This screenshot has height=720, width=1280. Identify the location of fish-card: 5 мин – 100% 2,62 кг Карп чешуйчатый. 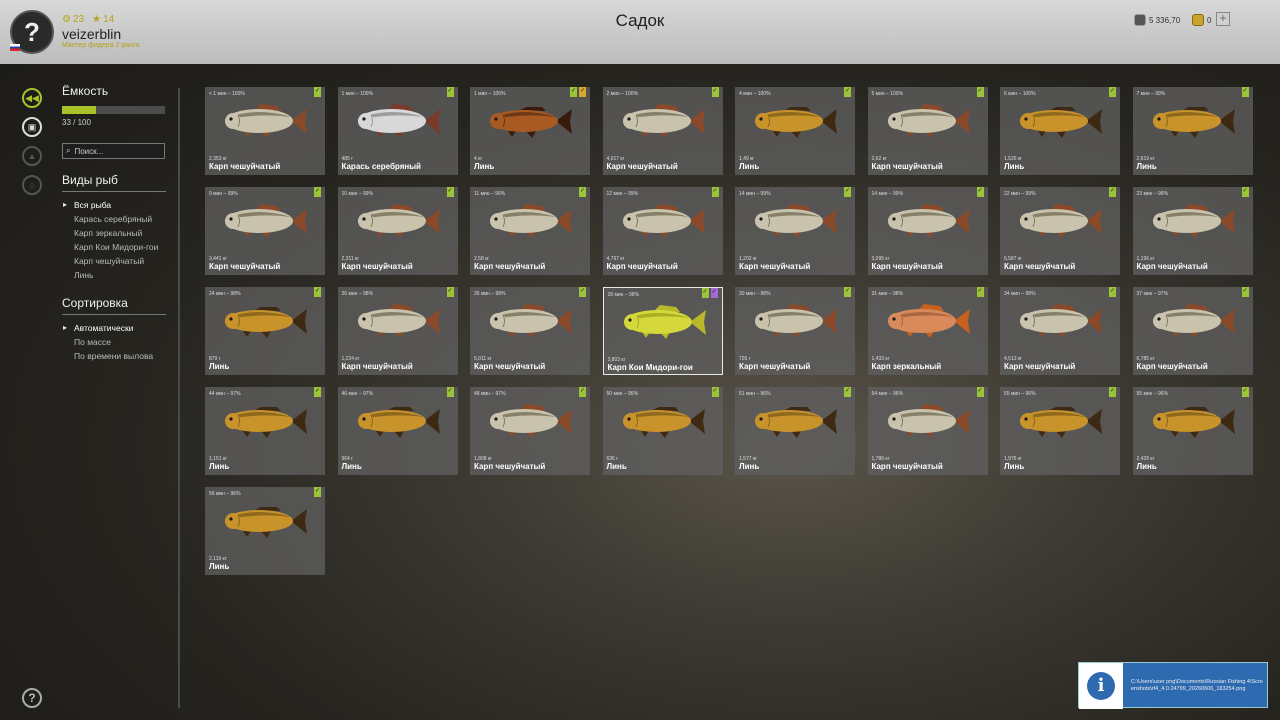
(927, 131).